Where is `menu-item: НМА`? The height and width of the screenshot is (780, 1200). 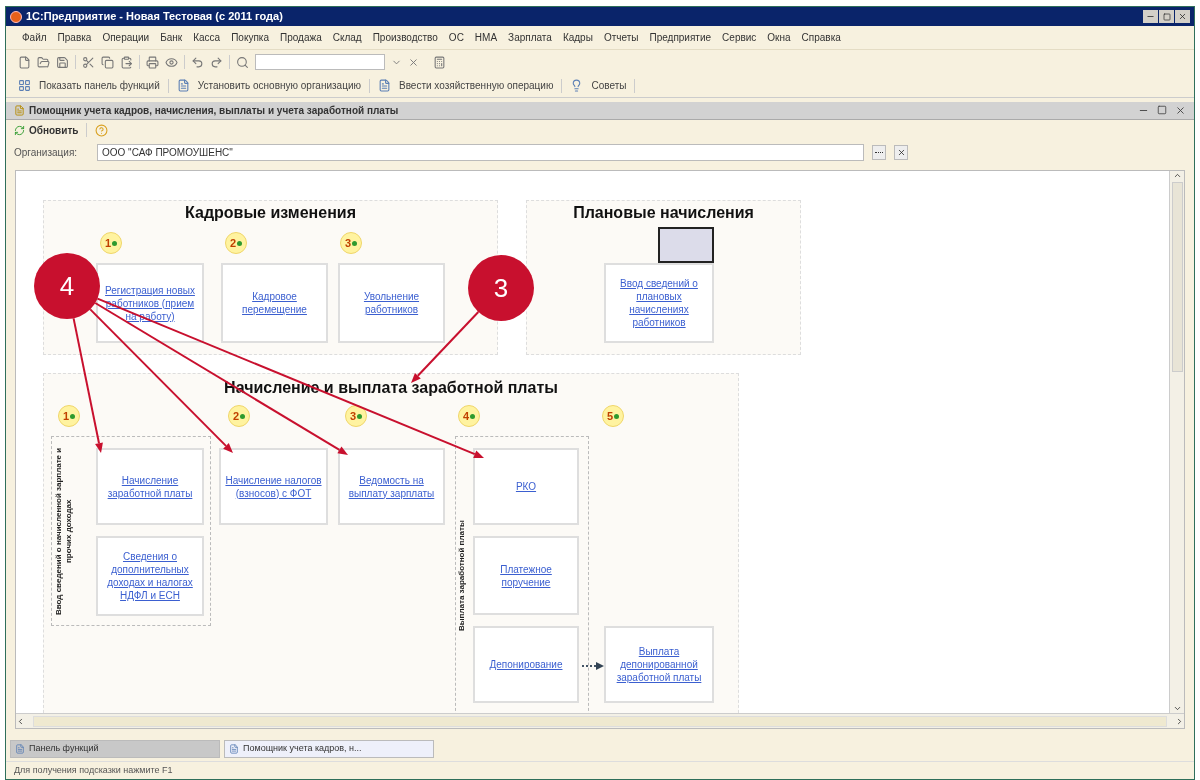
menu-item: НМА is located at coordinates (486, 37).